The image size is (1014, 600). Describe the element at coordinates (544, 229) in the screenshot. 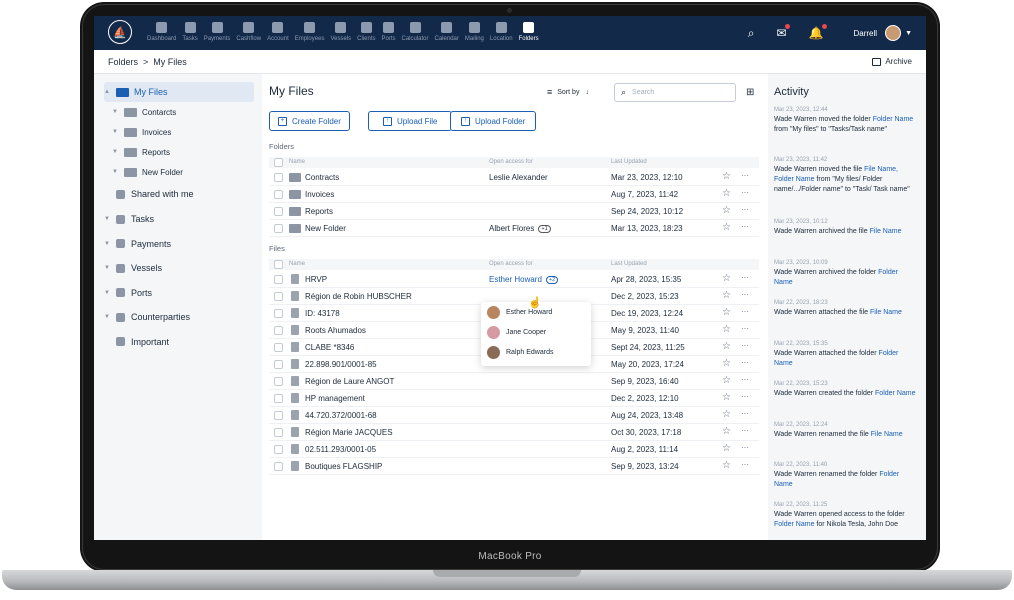

I see `access-count-badge: +1` at that location.